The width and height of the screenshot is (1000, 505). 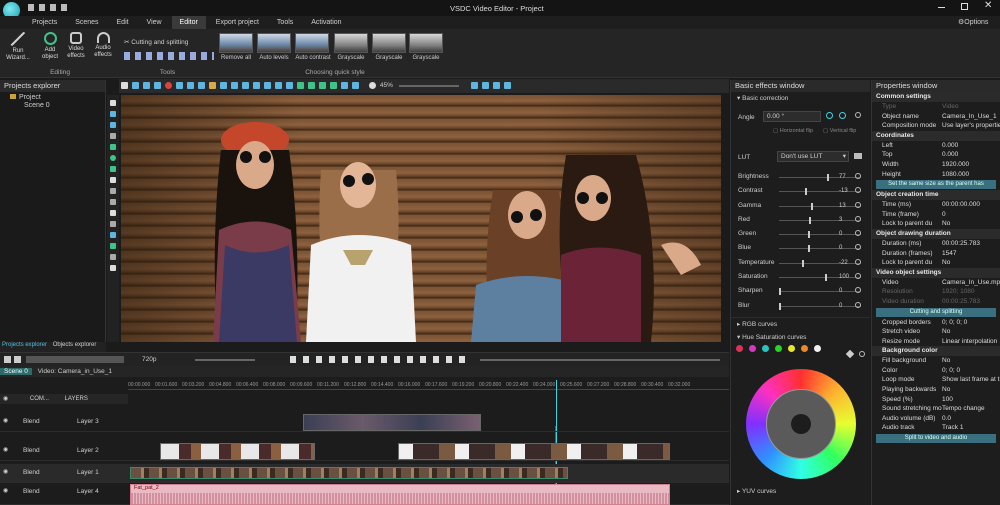 I want to click on tab-video-object: Video: Camera_in_Use_1, so click(x=75, y=371).